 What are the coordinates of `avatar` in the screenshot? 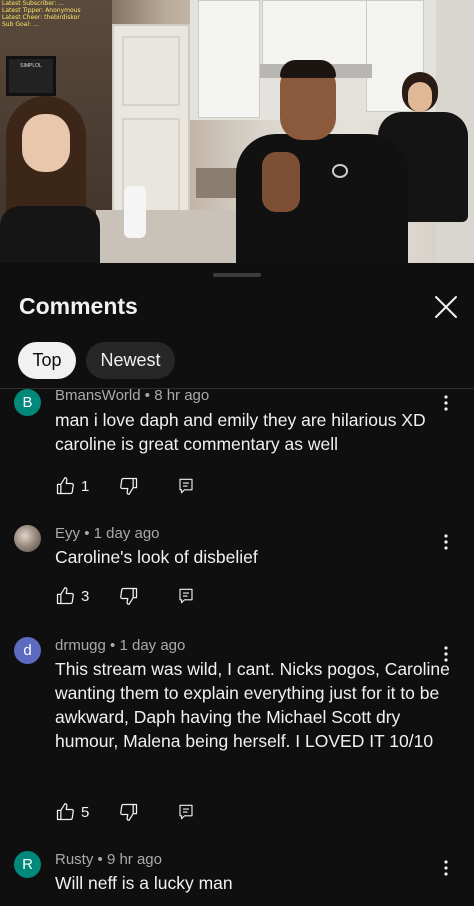 It's located at (27, 538).